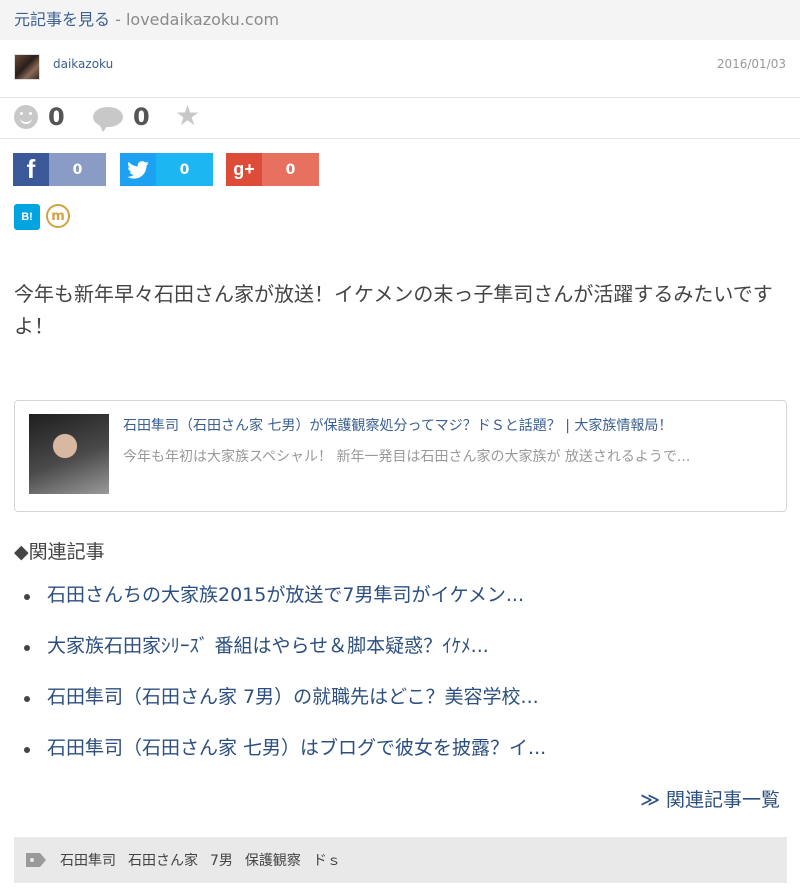 The width and height of the screenshot is (800, 892). I want to click on post-date: 2016/01/03, so click(751, 64).